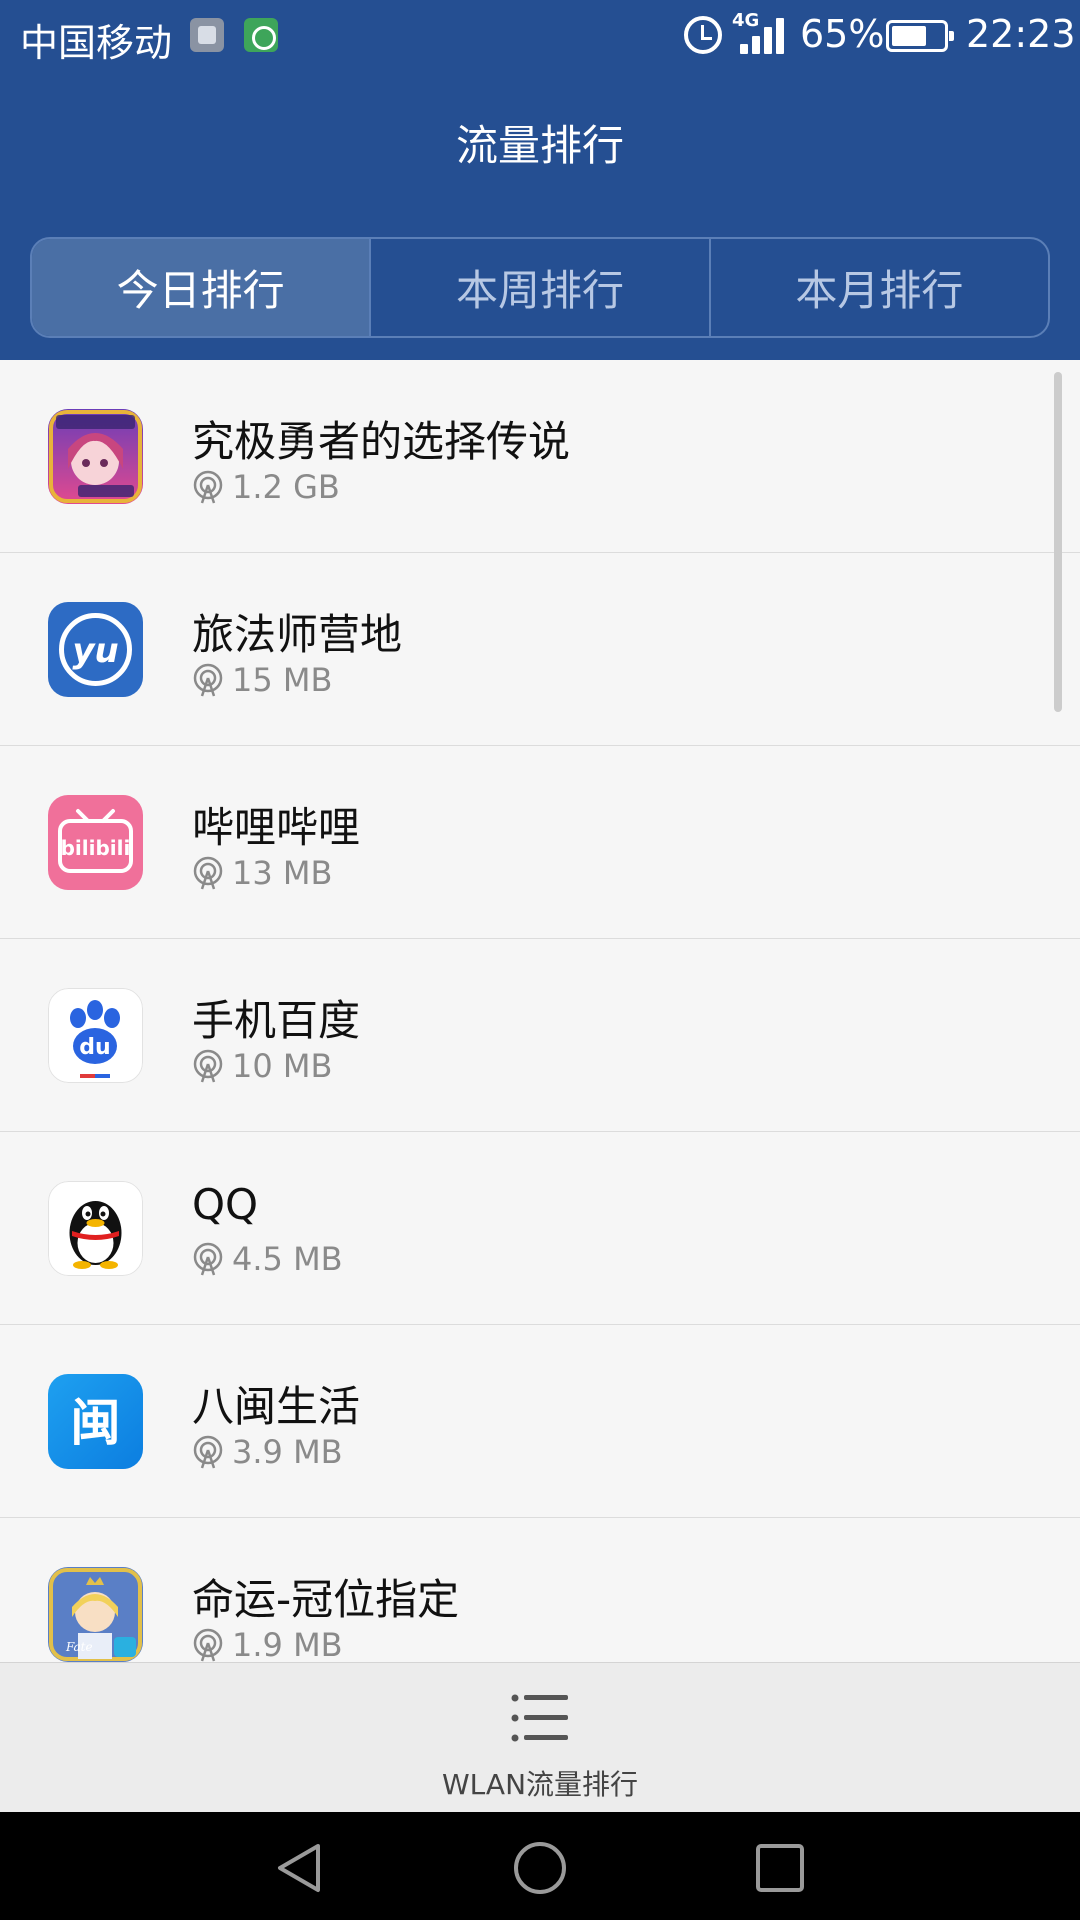  I want to click on fgo-icon: Fate, so click(95, 1614).